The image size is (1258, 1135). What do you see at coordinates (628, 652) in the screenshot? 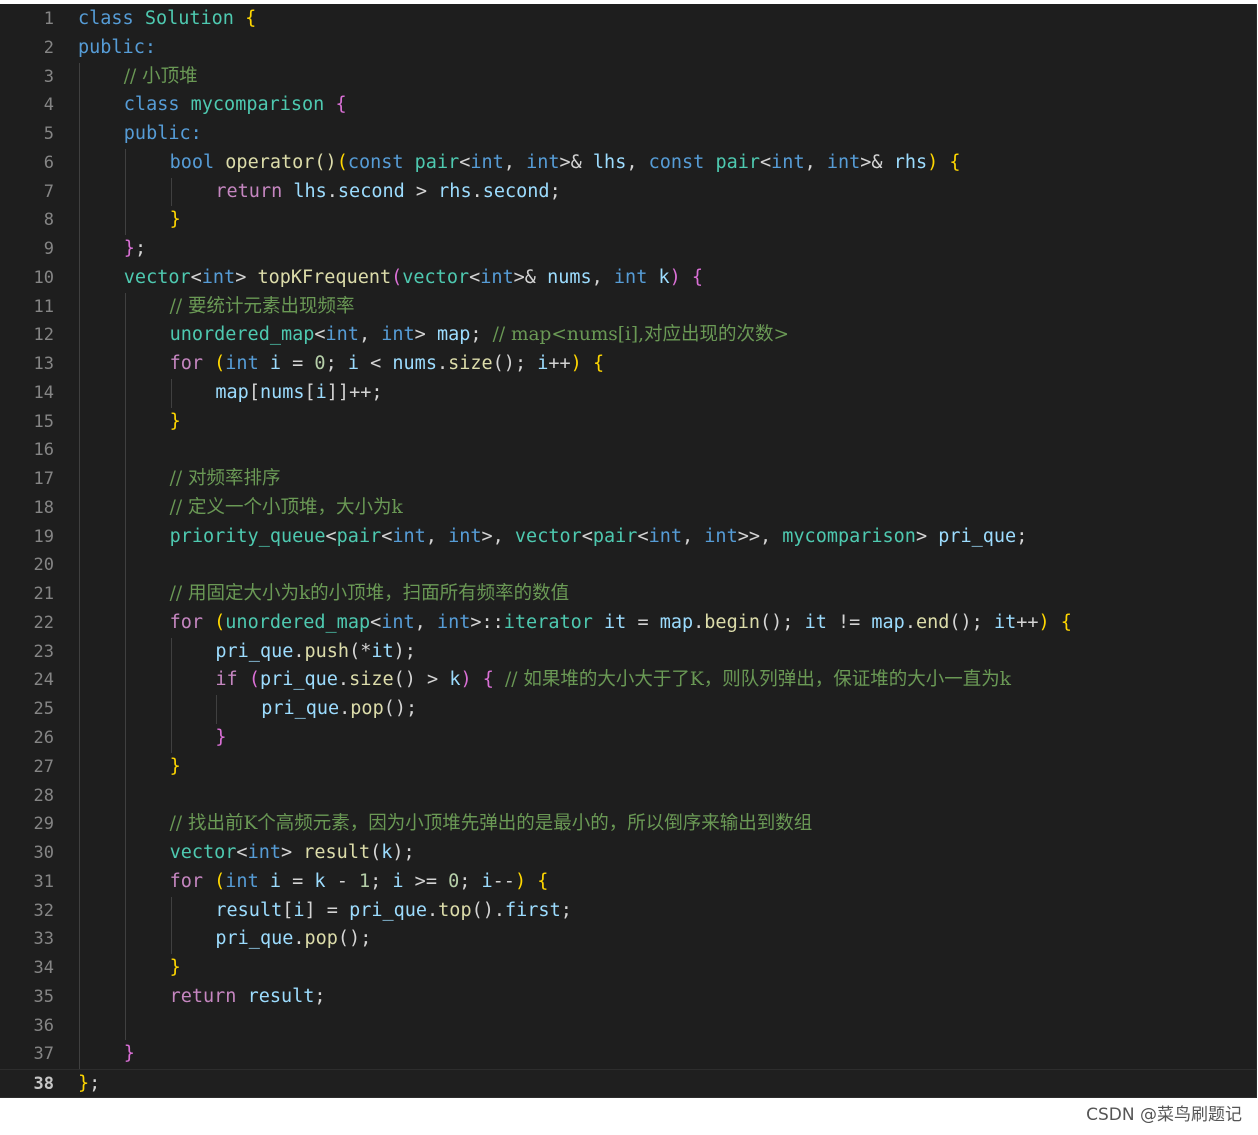
I see `code-line: 23 pri_que.push(*it);` at bounding box center [628, 652].